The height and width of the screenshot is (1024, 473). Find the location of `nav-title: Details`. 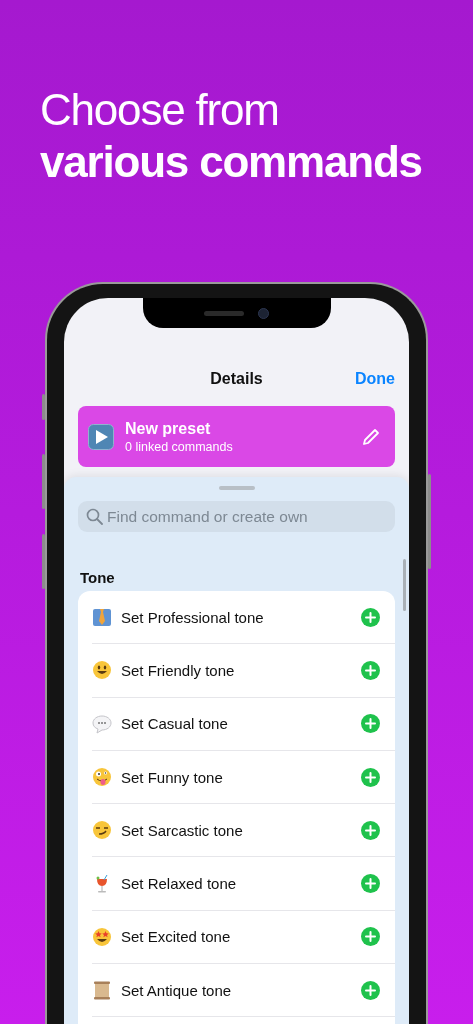

nav-title: Details is located at coordinates (236, 379).